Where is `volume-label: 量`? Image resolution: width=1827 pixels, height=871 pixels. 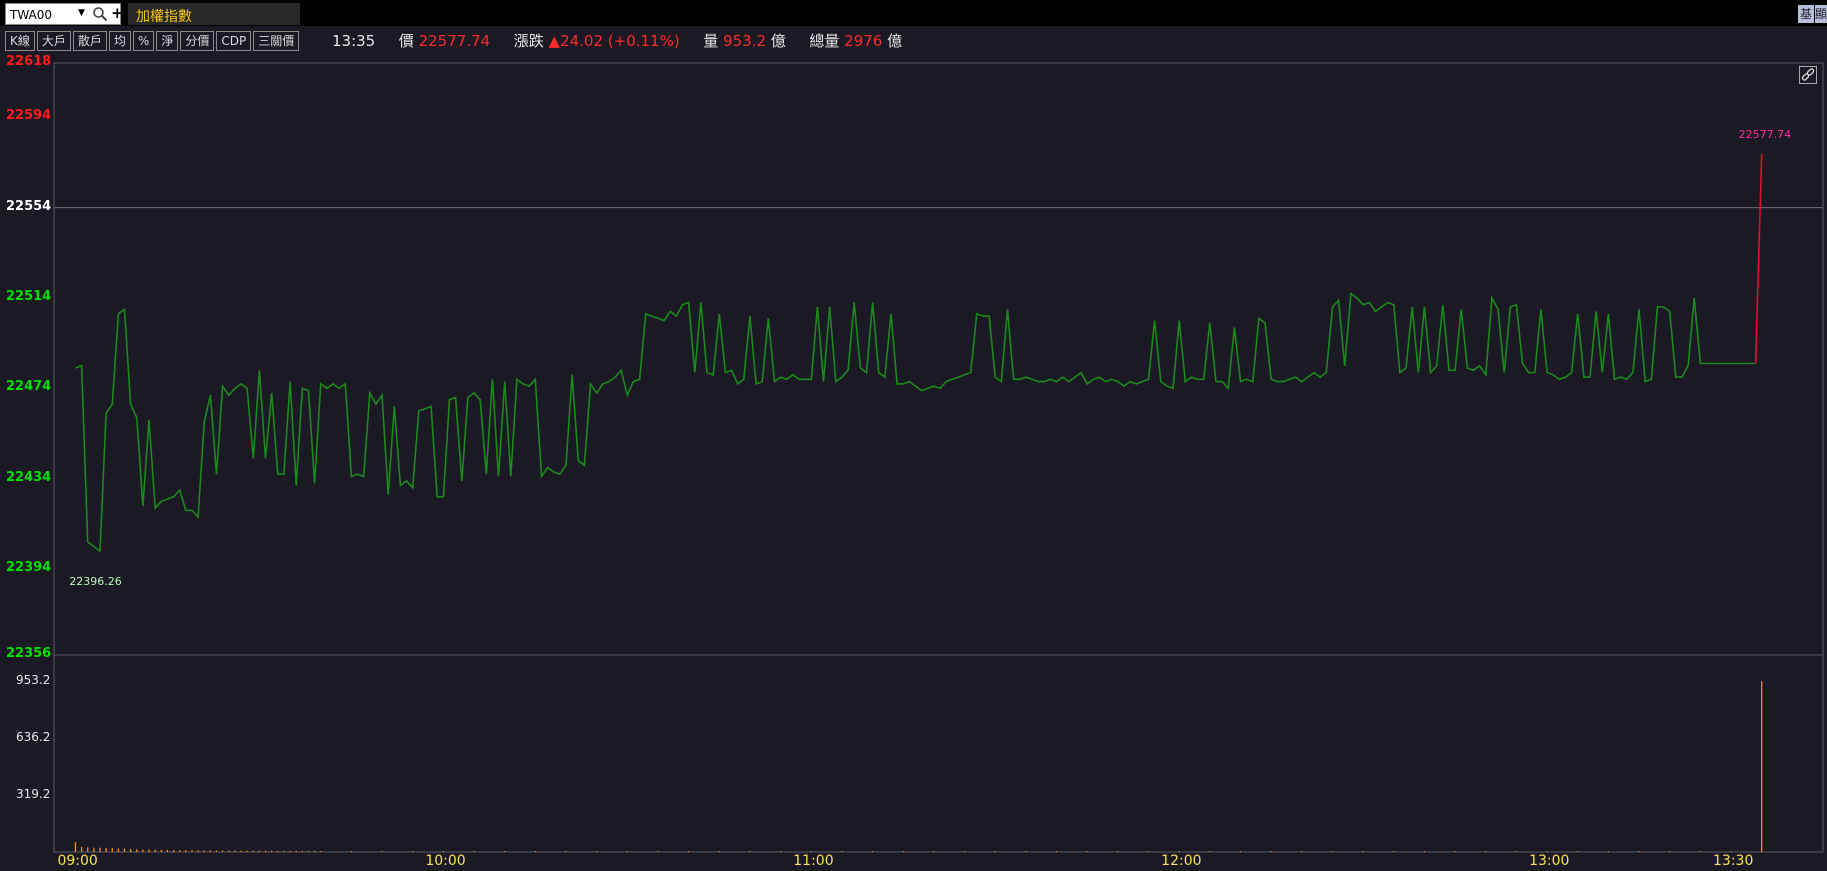
volume-label: 量 is located at coordinates (711, 41).